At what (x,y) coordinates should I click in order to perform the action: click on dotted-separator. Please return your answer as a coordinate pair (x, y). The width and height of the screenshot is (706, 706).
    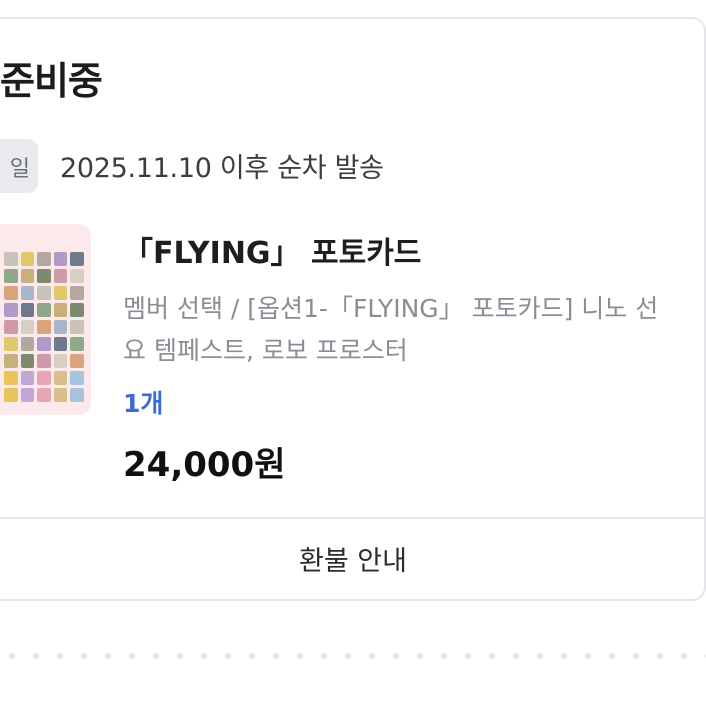
    Looking at the image, I should click on (353, 656).